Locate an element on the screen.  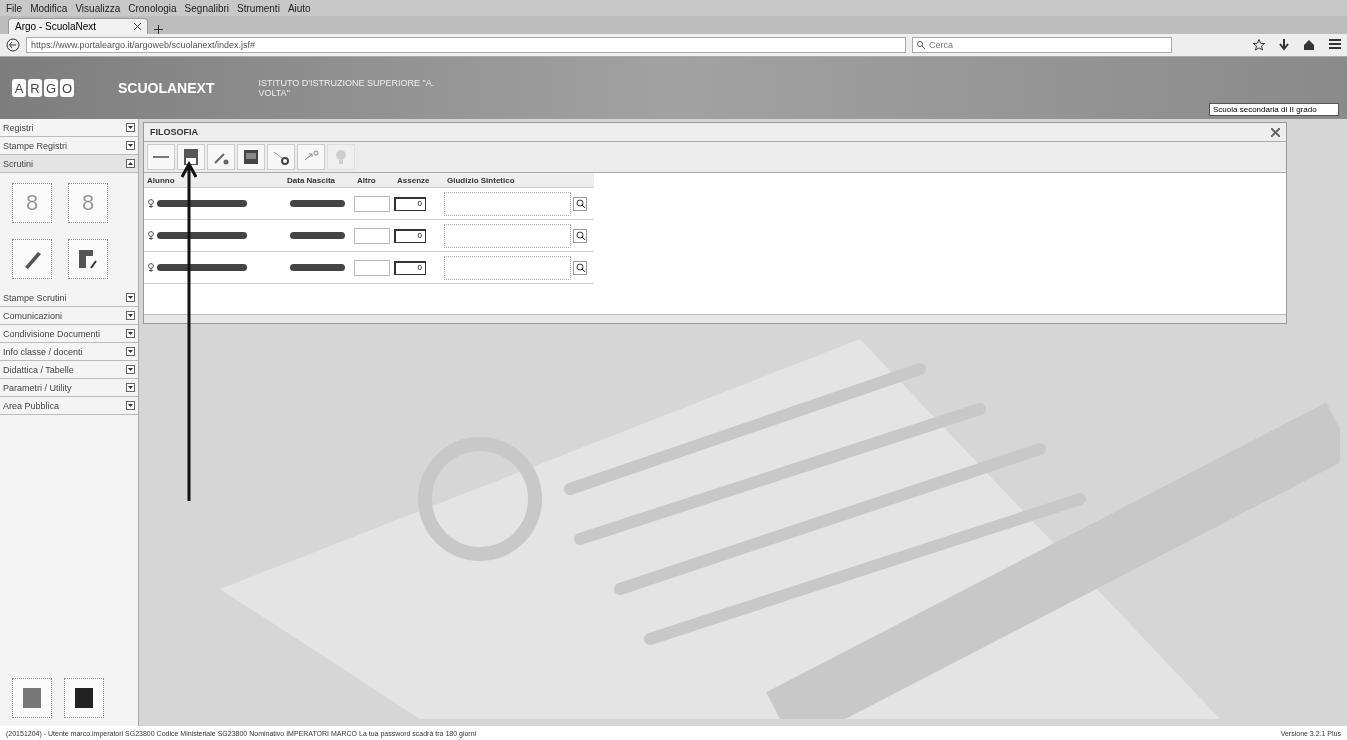
product-name: SCUOLANEXT is located at coordinates (166, 88).